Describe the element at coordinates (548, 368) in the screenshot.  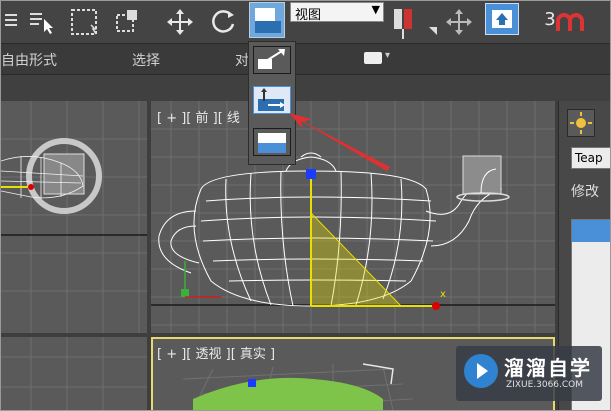
I see `watermark-title: 溜溜自学` at that location.